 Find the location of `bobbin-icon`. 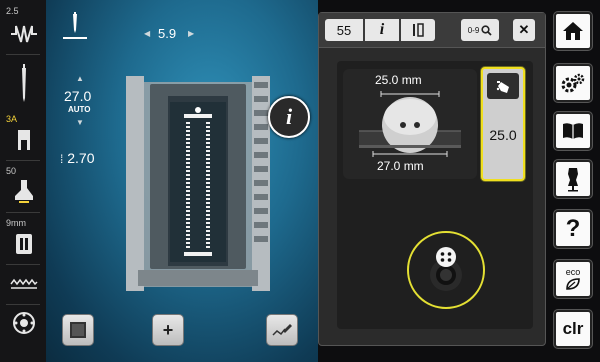

bobbin-icon is located at coordinates (24, 323).